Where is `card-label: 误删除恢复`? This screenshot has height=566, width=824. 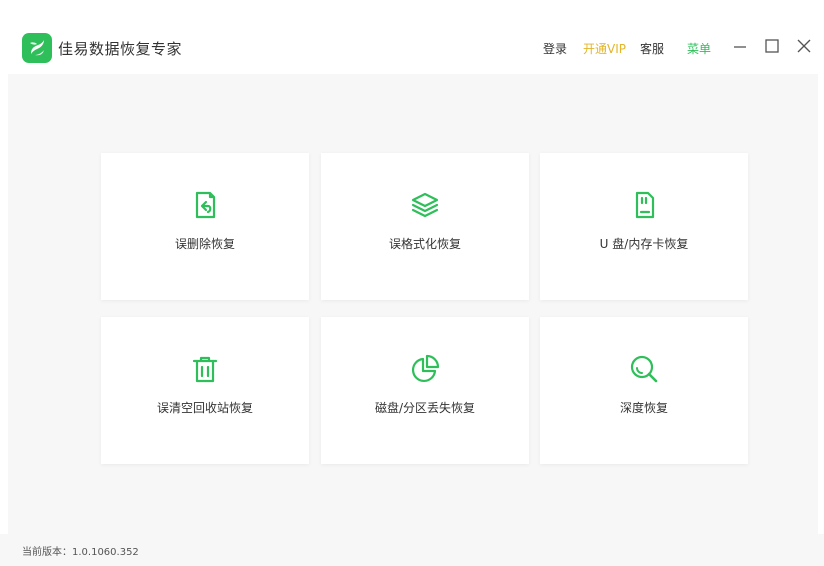
card-label: 误删除恢复 is located at coordinates (204, 244).